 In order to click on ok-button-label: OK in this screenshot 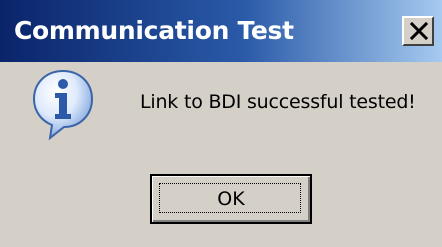, I will do `click(231, 199)`.